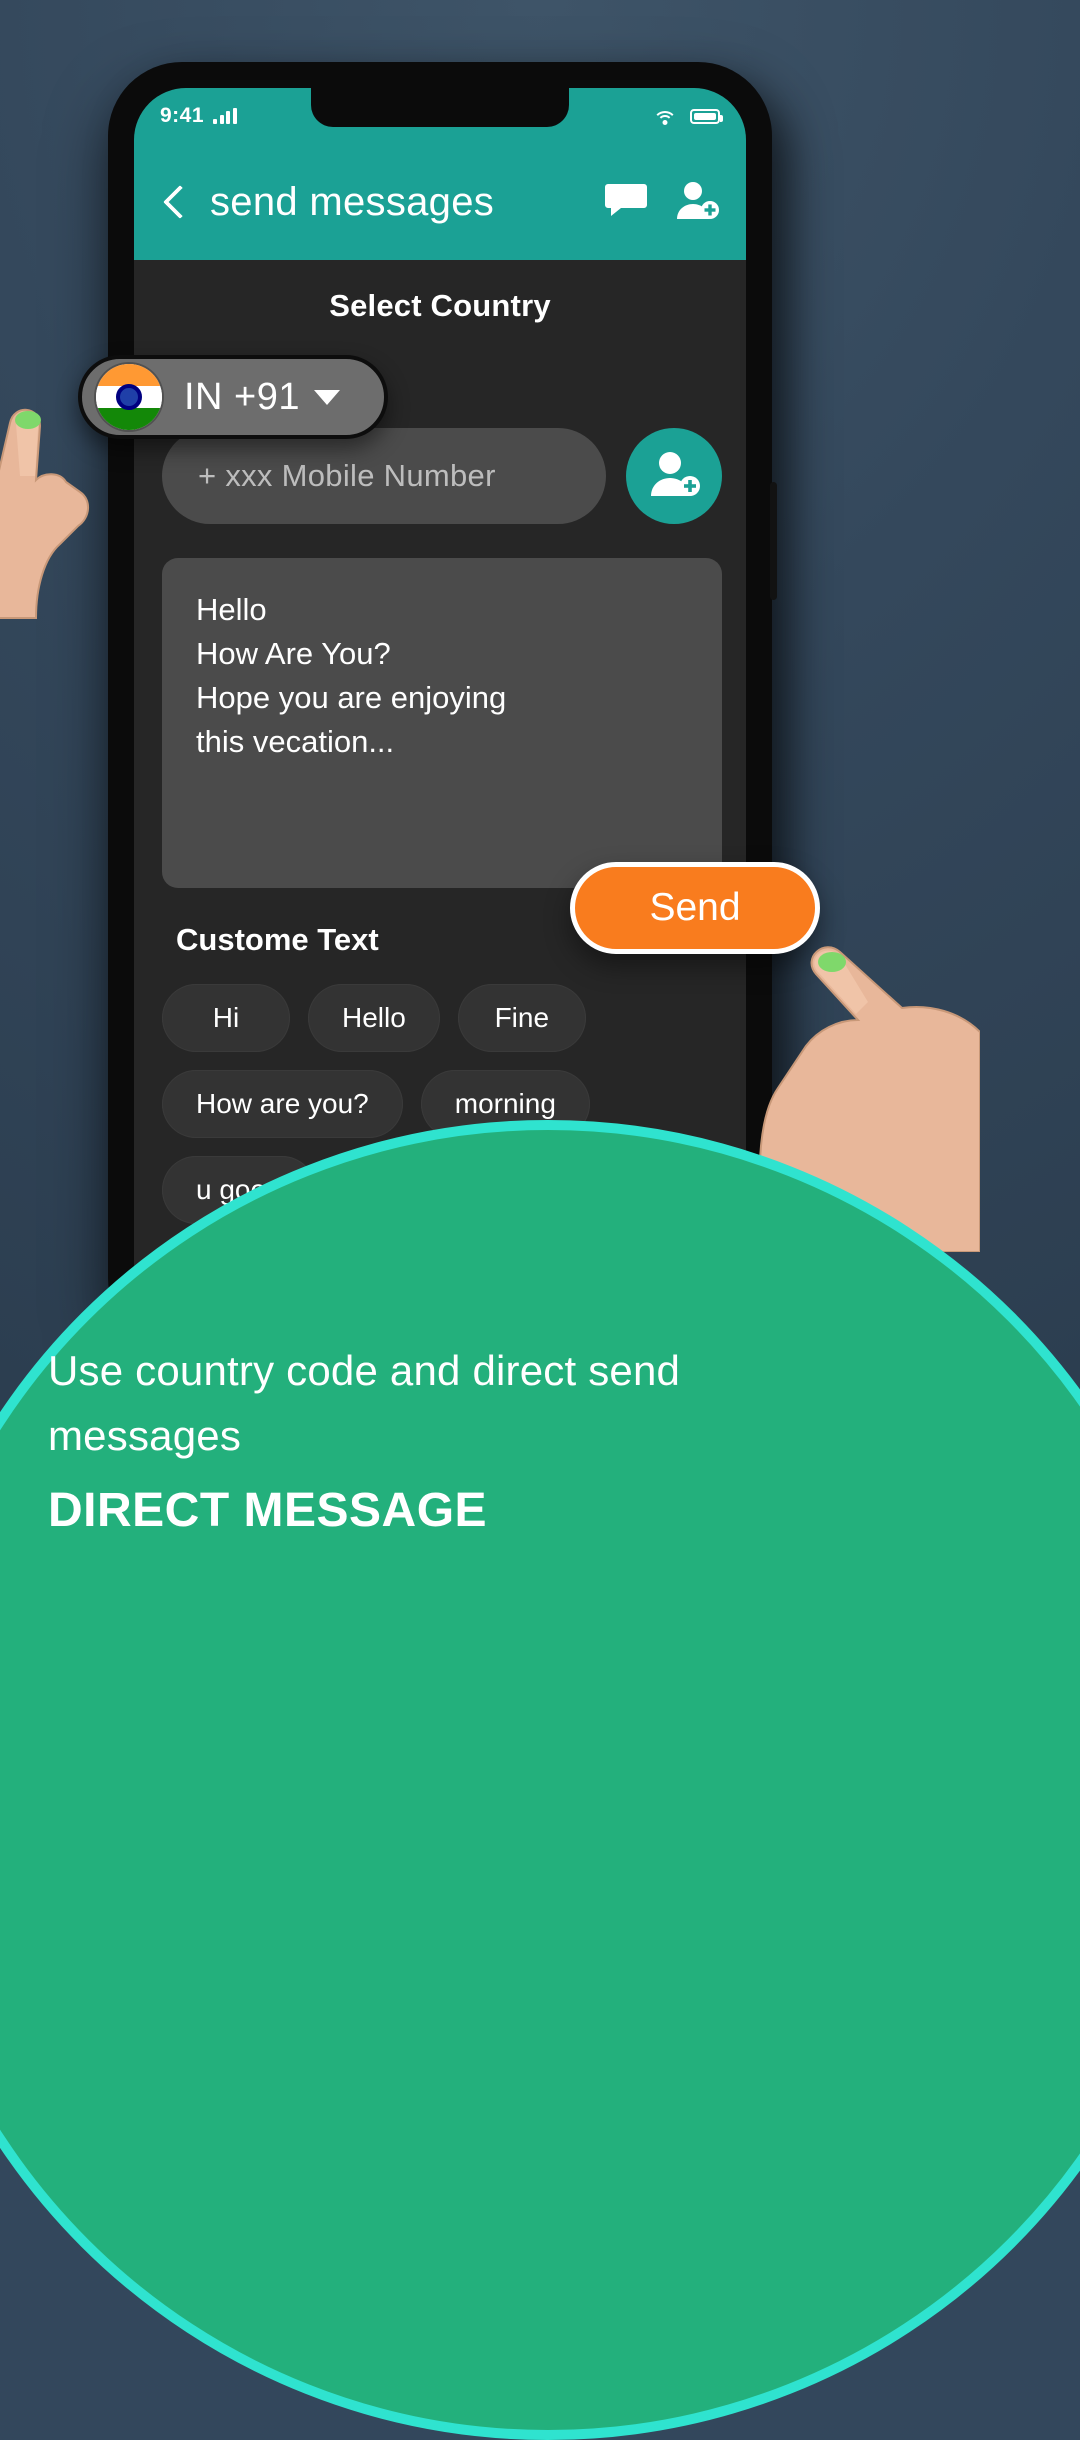 The height and width of the screenshot is (2440, 1080). Describe the element at coordinates (293, 654) in the screenshot. I see `message-line: How Are You?` at that location.